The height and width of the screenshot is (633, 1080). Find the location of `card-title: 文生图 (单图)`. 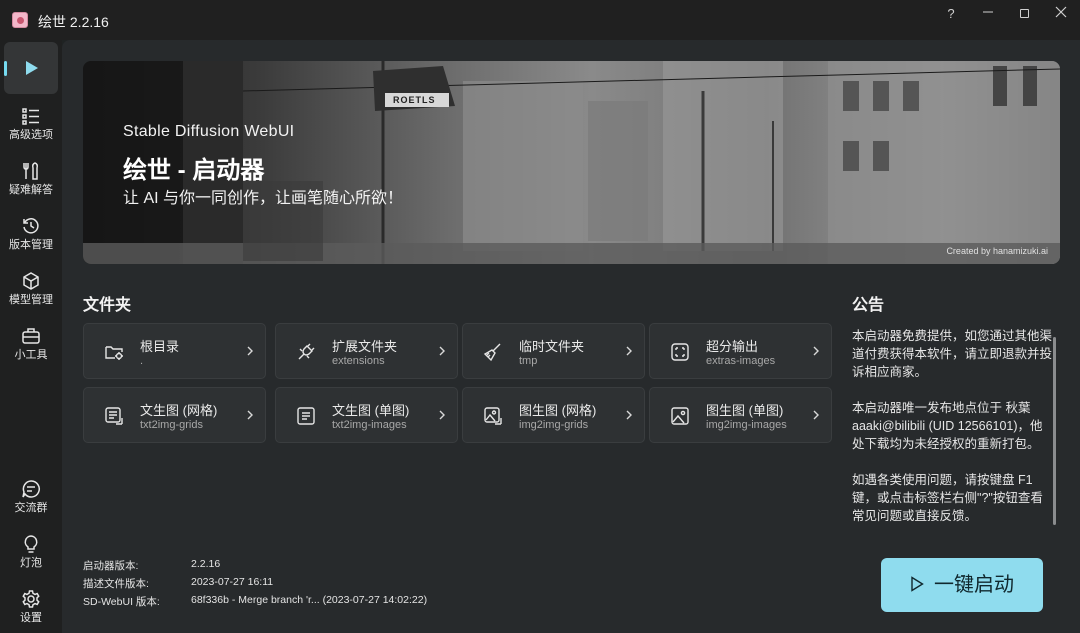

card-title: 文生图 (单图) is located at coordinates (371, 410).